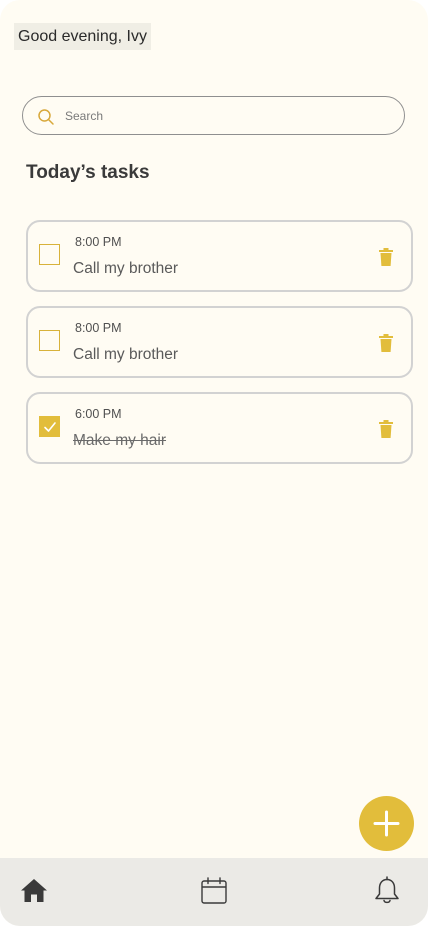 This screenshot has width=428, height=926. What do you see at coordinates (88, 172) in the screenshot?
I see `section-title: Today’s tasks` at bounding box center [88, 172].